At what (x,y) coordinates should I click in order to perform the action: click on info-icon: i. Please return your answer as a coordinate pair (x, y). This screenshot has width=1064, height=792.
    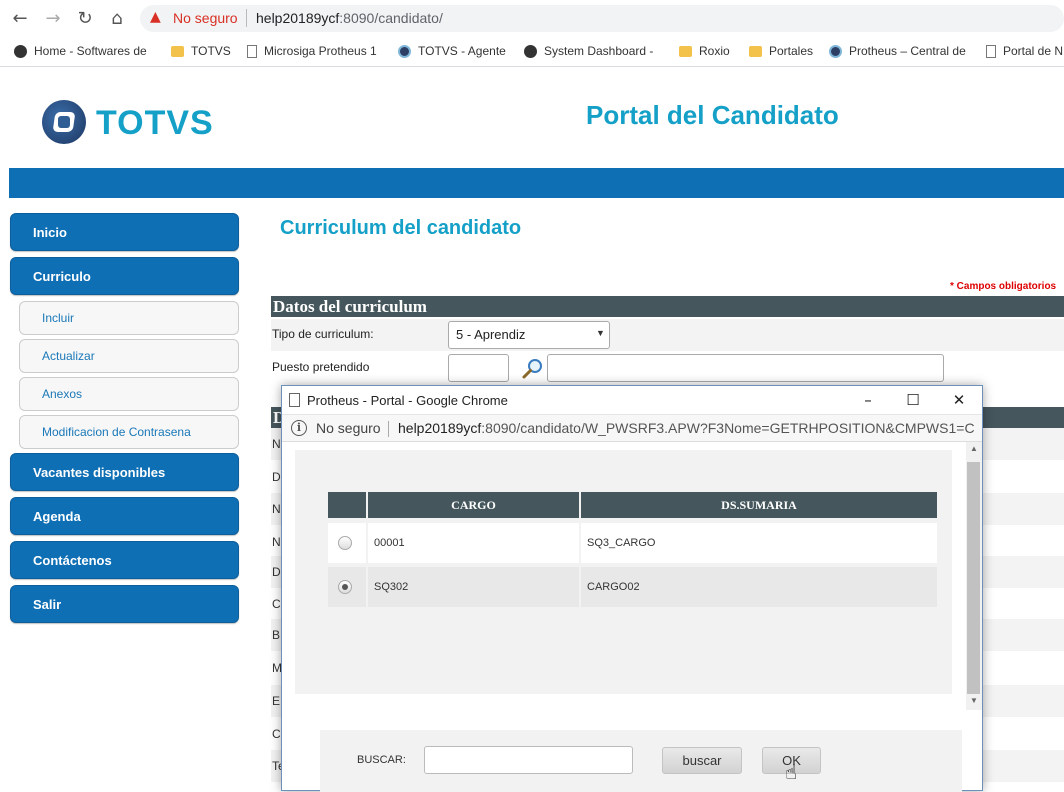
    Looking at the image, I should click on (299, 428).